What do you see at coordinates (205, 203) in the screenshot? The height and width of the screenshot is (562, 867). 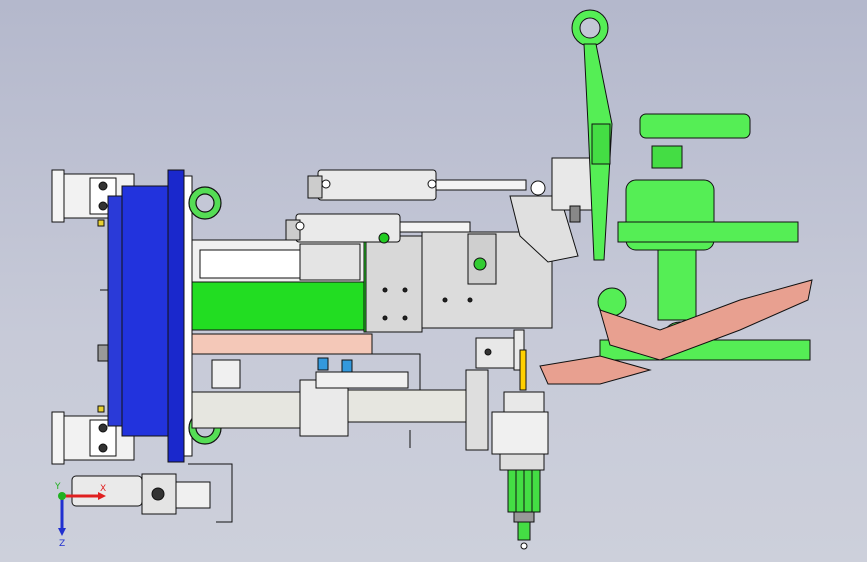 I see `lifting-eye-top` at bounding box center [205, 203].